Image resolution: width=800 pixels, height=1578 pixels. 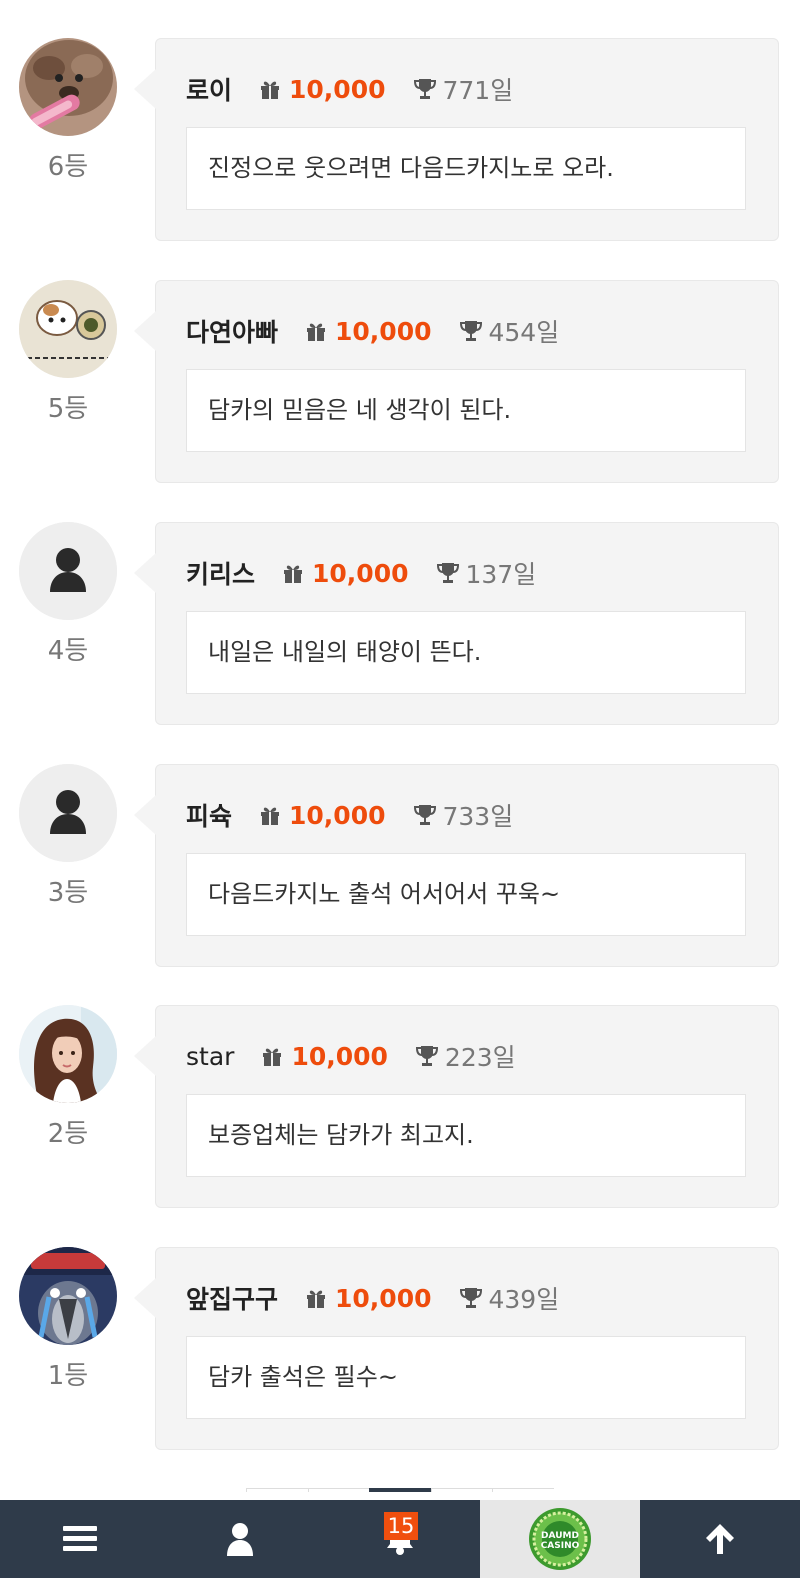 I want to click on rank-label: 3등, so click(x=68, y=893).